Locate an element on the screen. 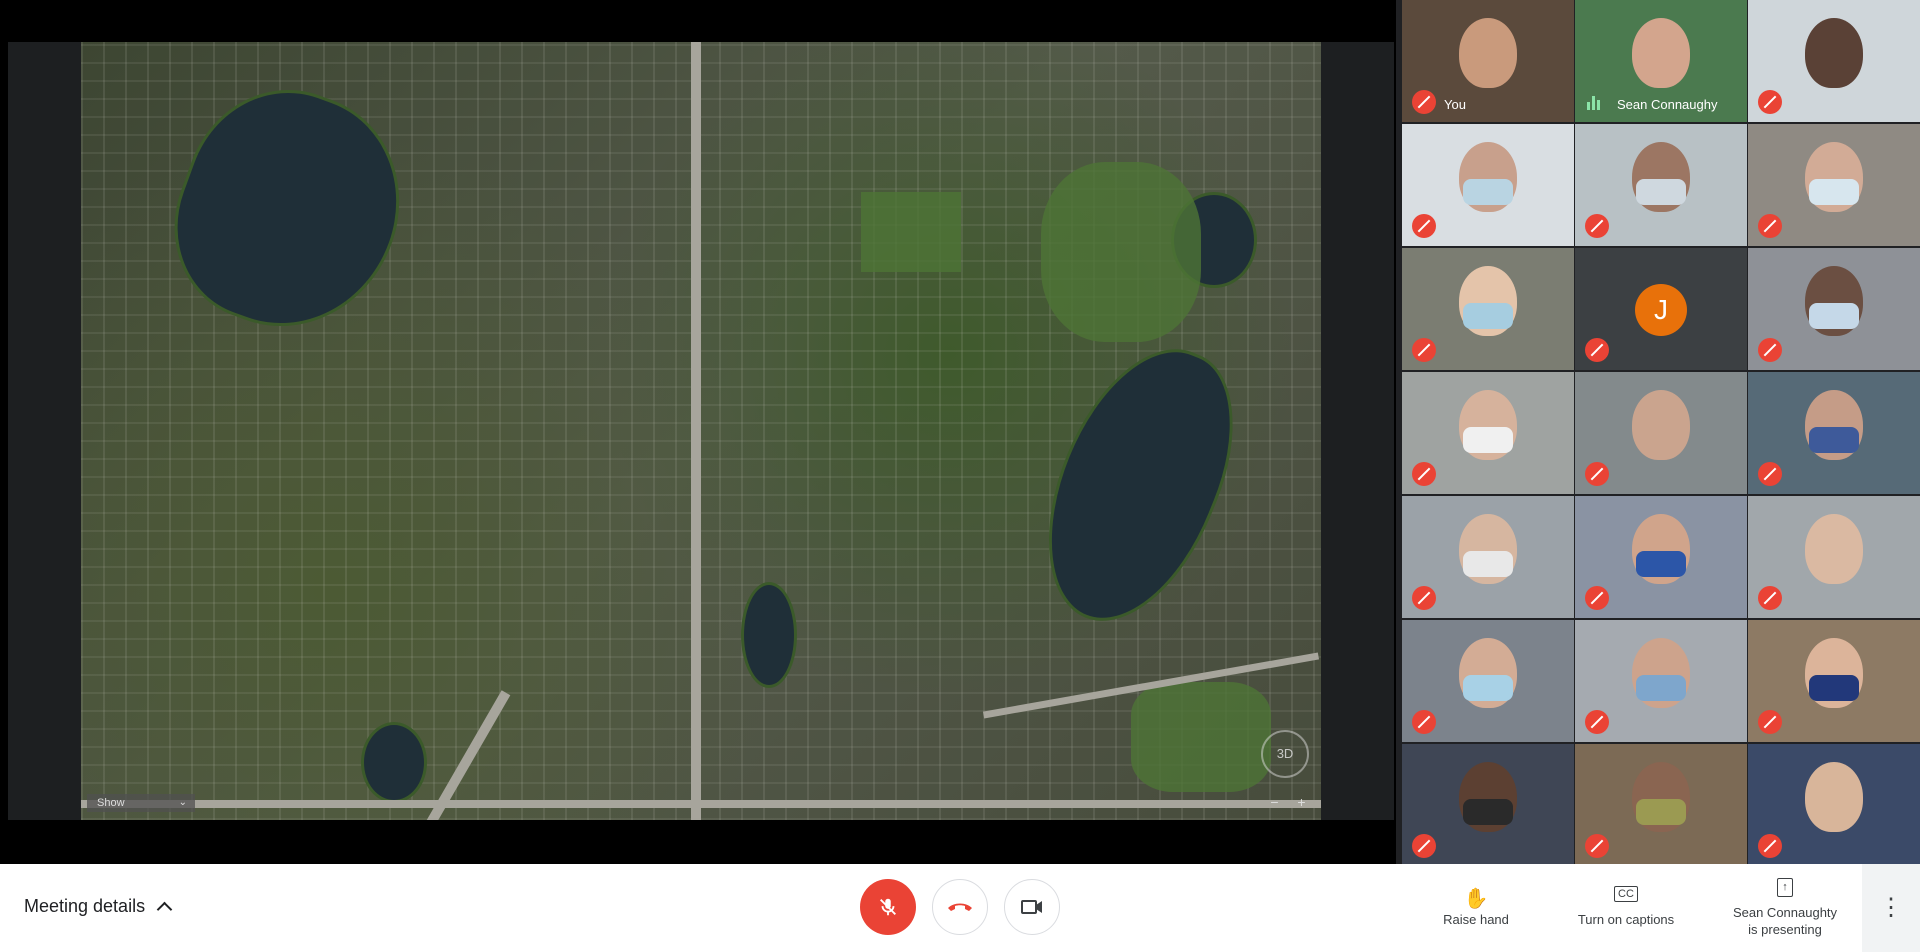  zoom-out-button: − is located at coordinates (1274, 803).